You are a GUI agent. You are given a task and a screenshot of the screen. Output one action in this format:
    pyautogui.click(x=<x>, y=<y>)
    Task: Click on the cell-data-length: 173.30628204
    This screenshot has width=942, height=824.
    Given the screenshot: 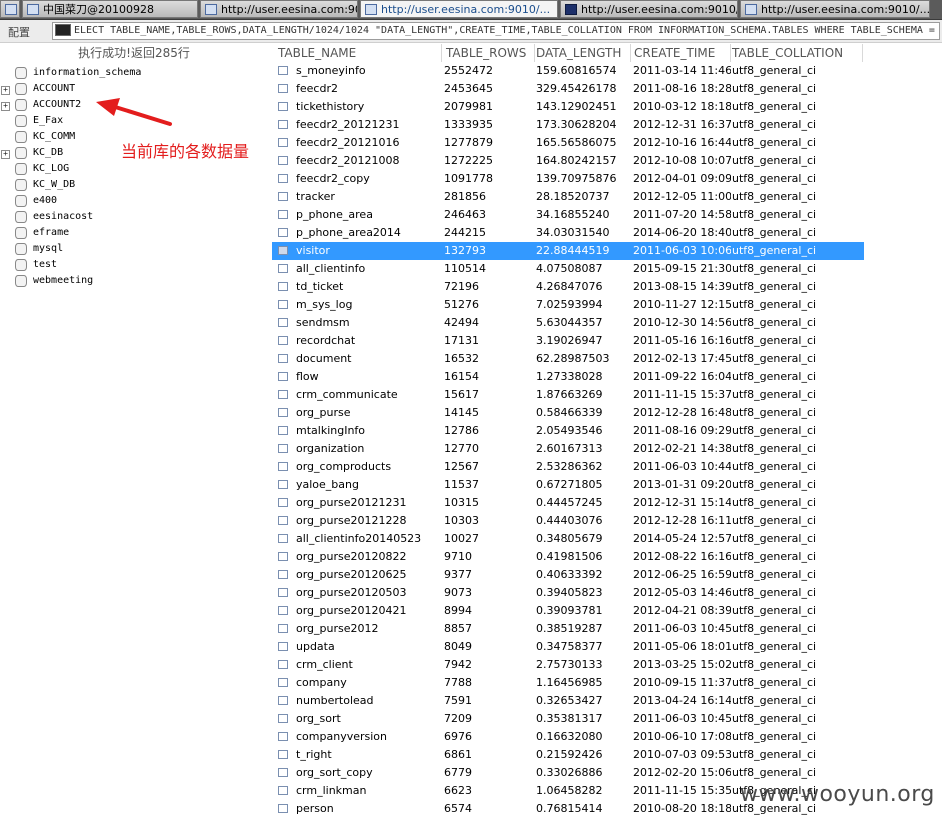 What is the action you would take?
    pyautogui.click(x=576, y=124)
    